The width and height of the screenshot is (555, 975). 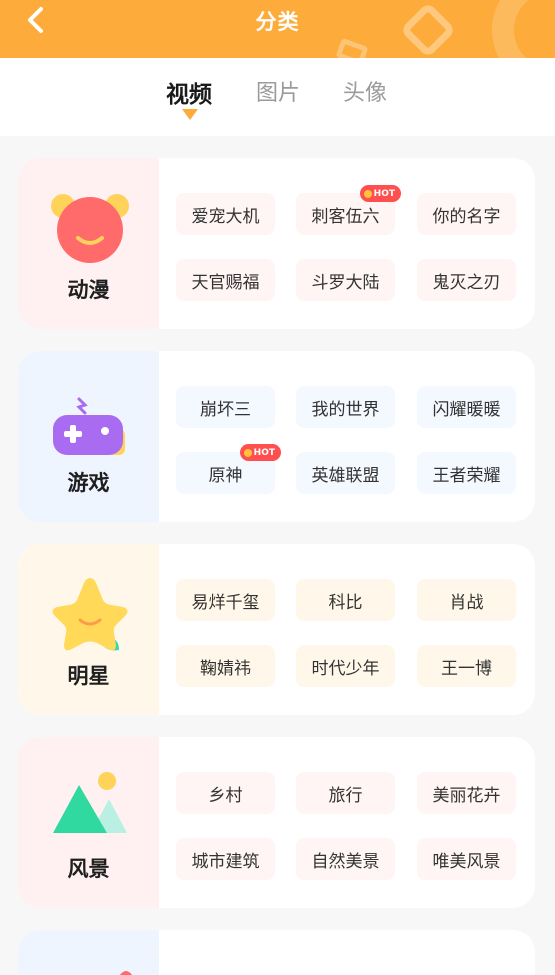 I want to click on category-card-partial, so click(x=276, y=952).